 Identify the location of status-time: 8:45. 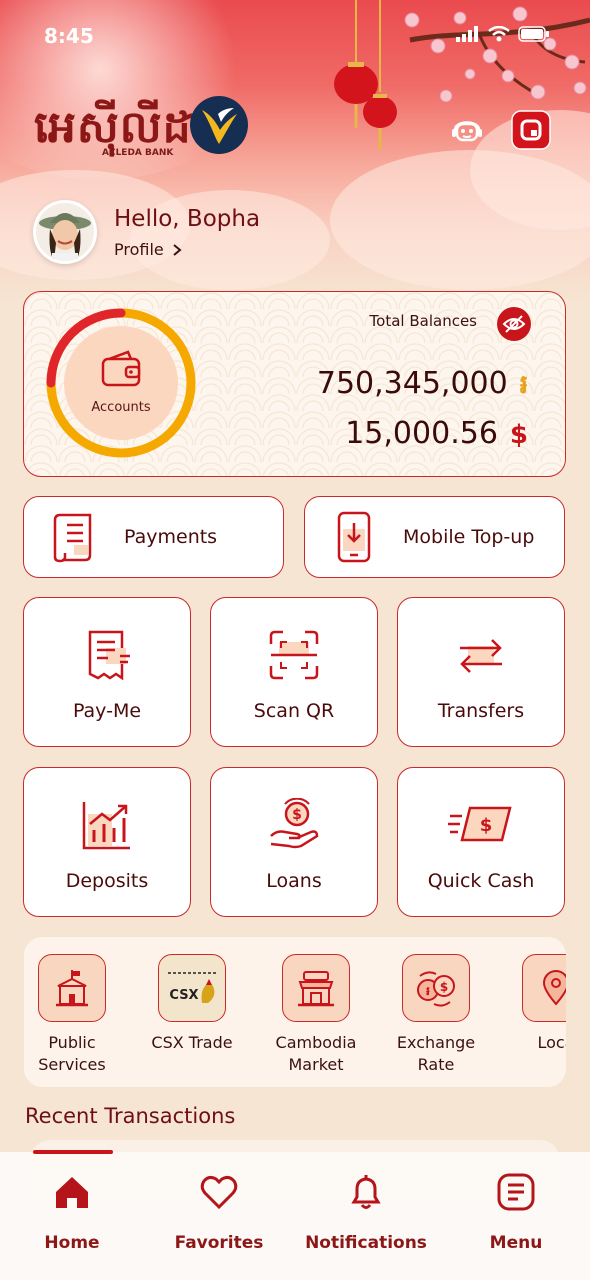
(69, 36).